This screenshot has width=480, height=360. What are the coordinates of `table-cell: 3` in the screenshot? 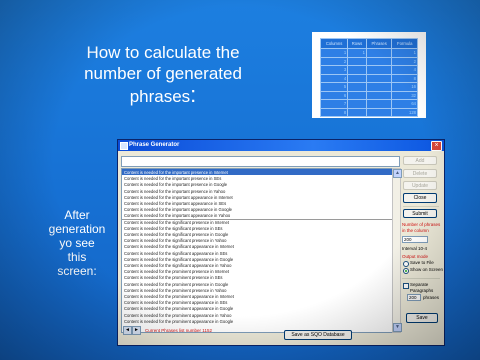 It's located at (334, 70).